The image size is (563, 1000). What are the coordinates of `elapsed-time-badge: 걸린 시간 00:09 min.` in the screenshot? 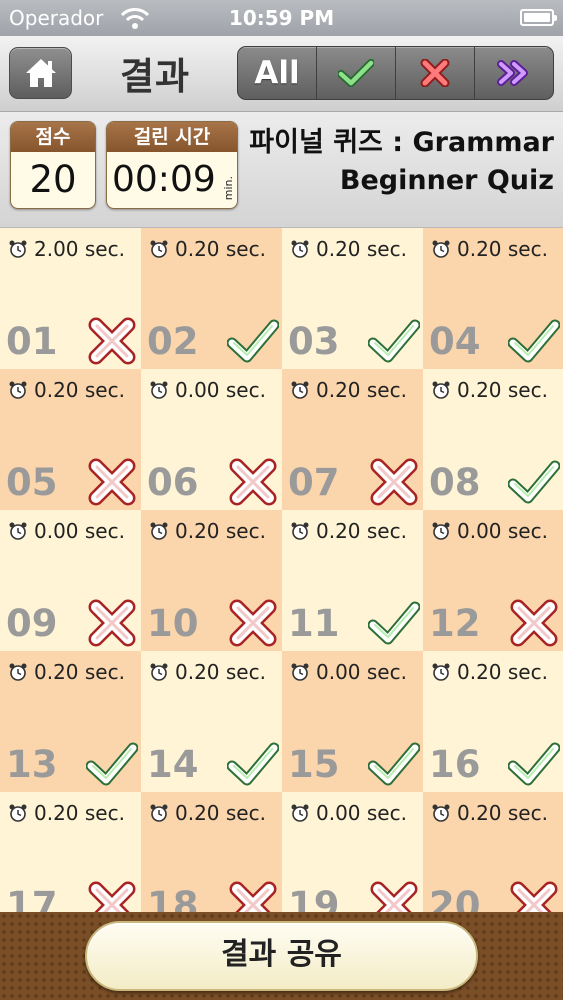 It's located at (172, 165).